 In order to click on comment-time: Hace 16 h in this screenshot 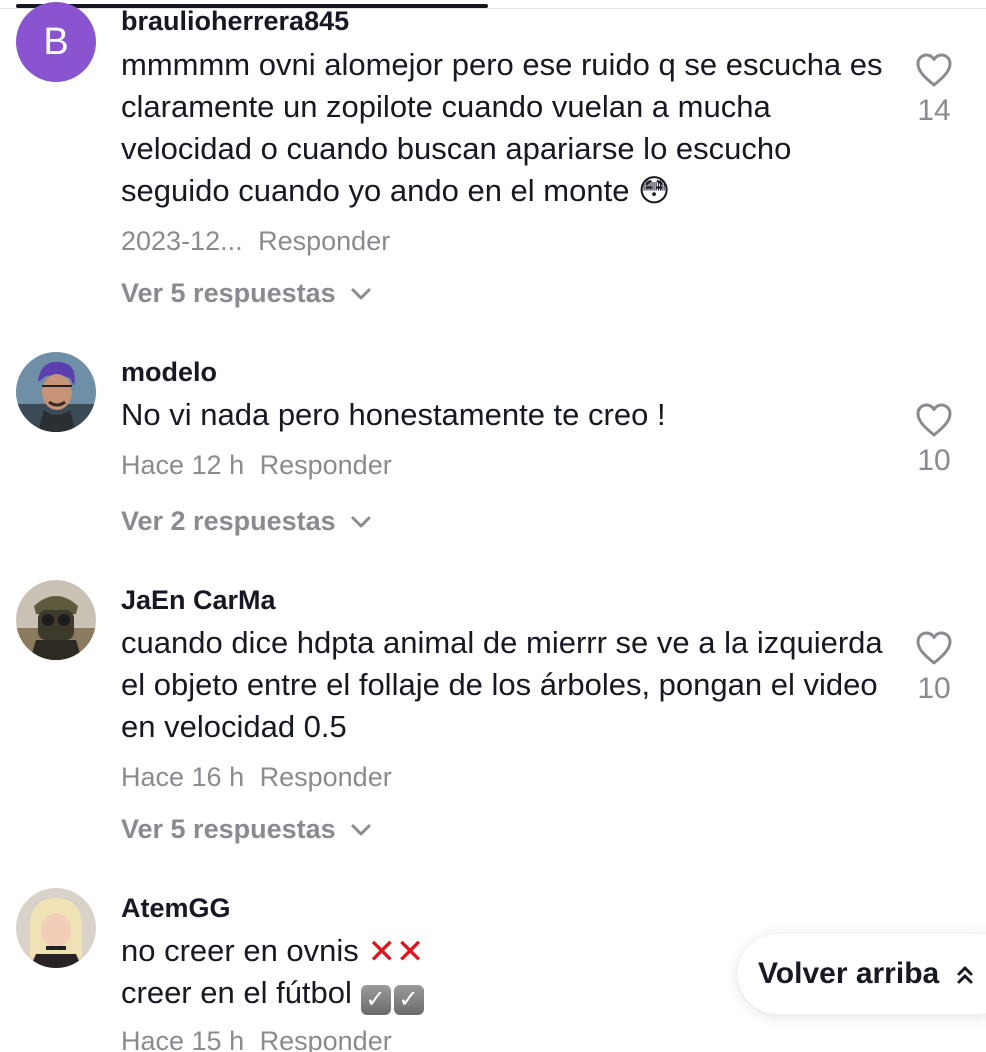, I will do `click(183, 777)`.